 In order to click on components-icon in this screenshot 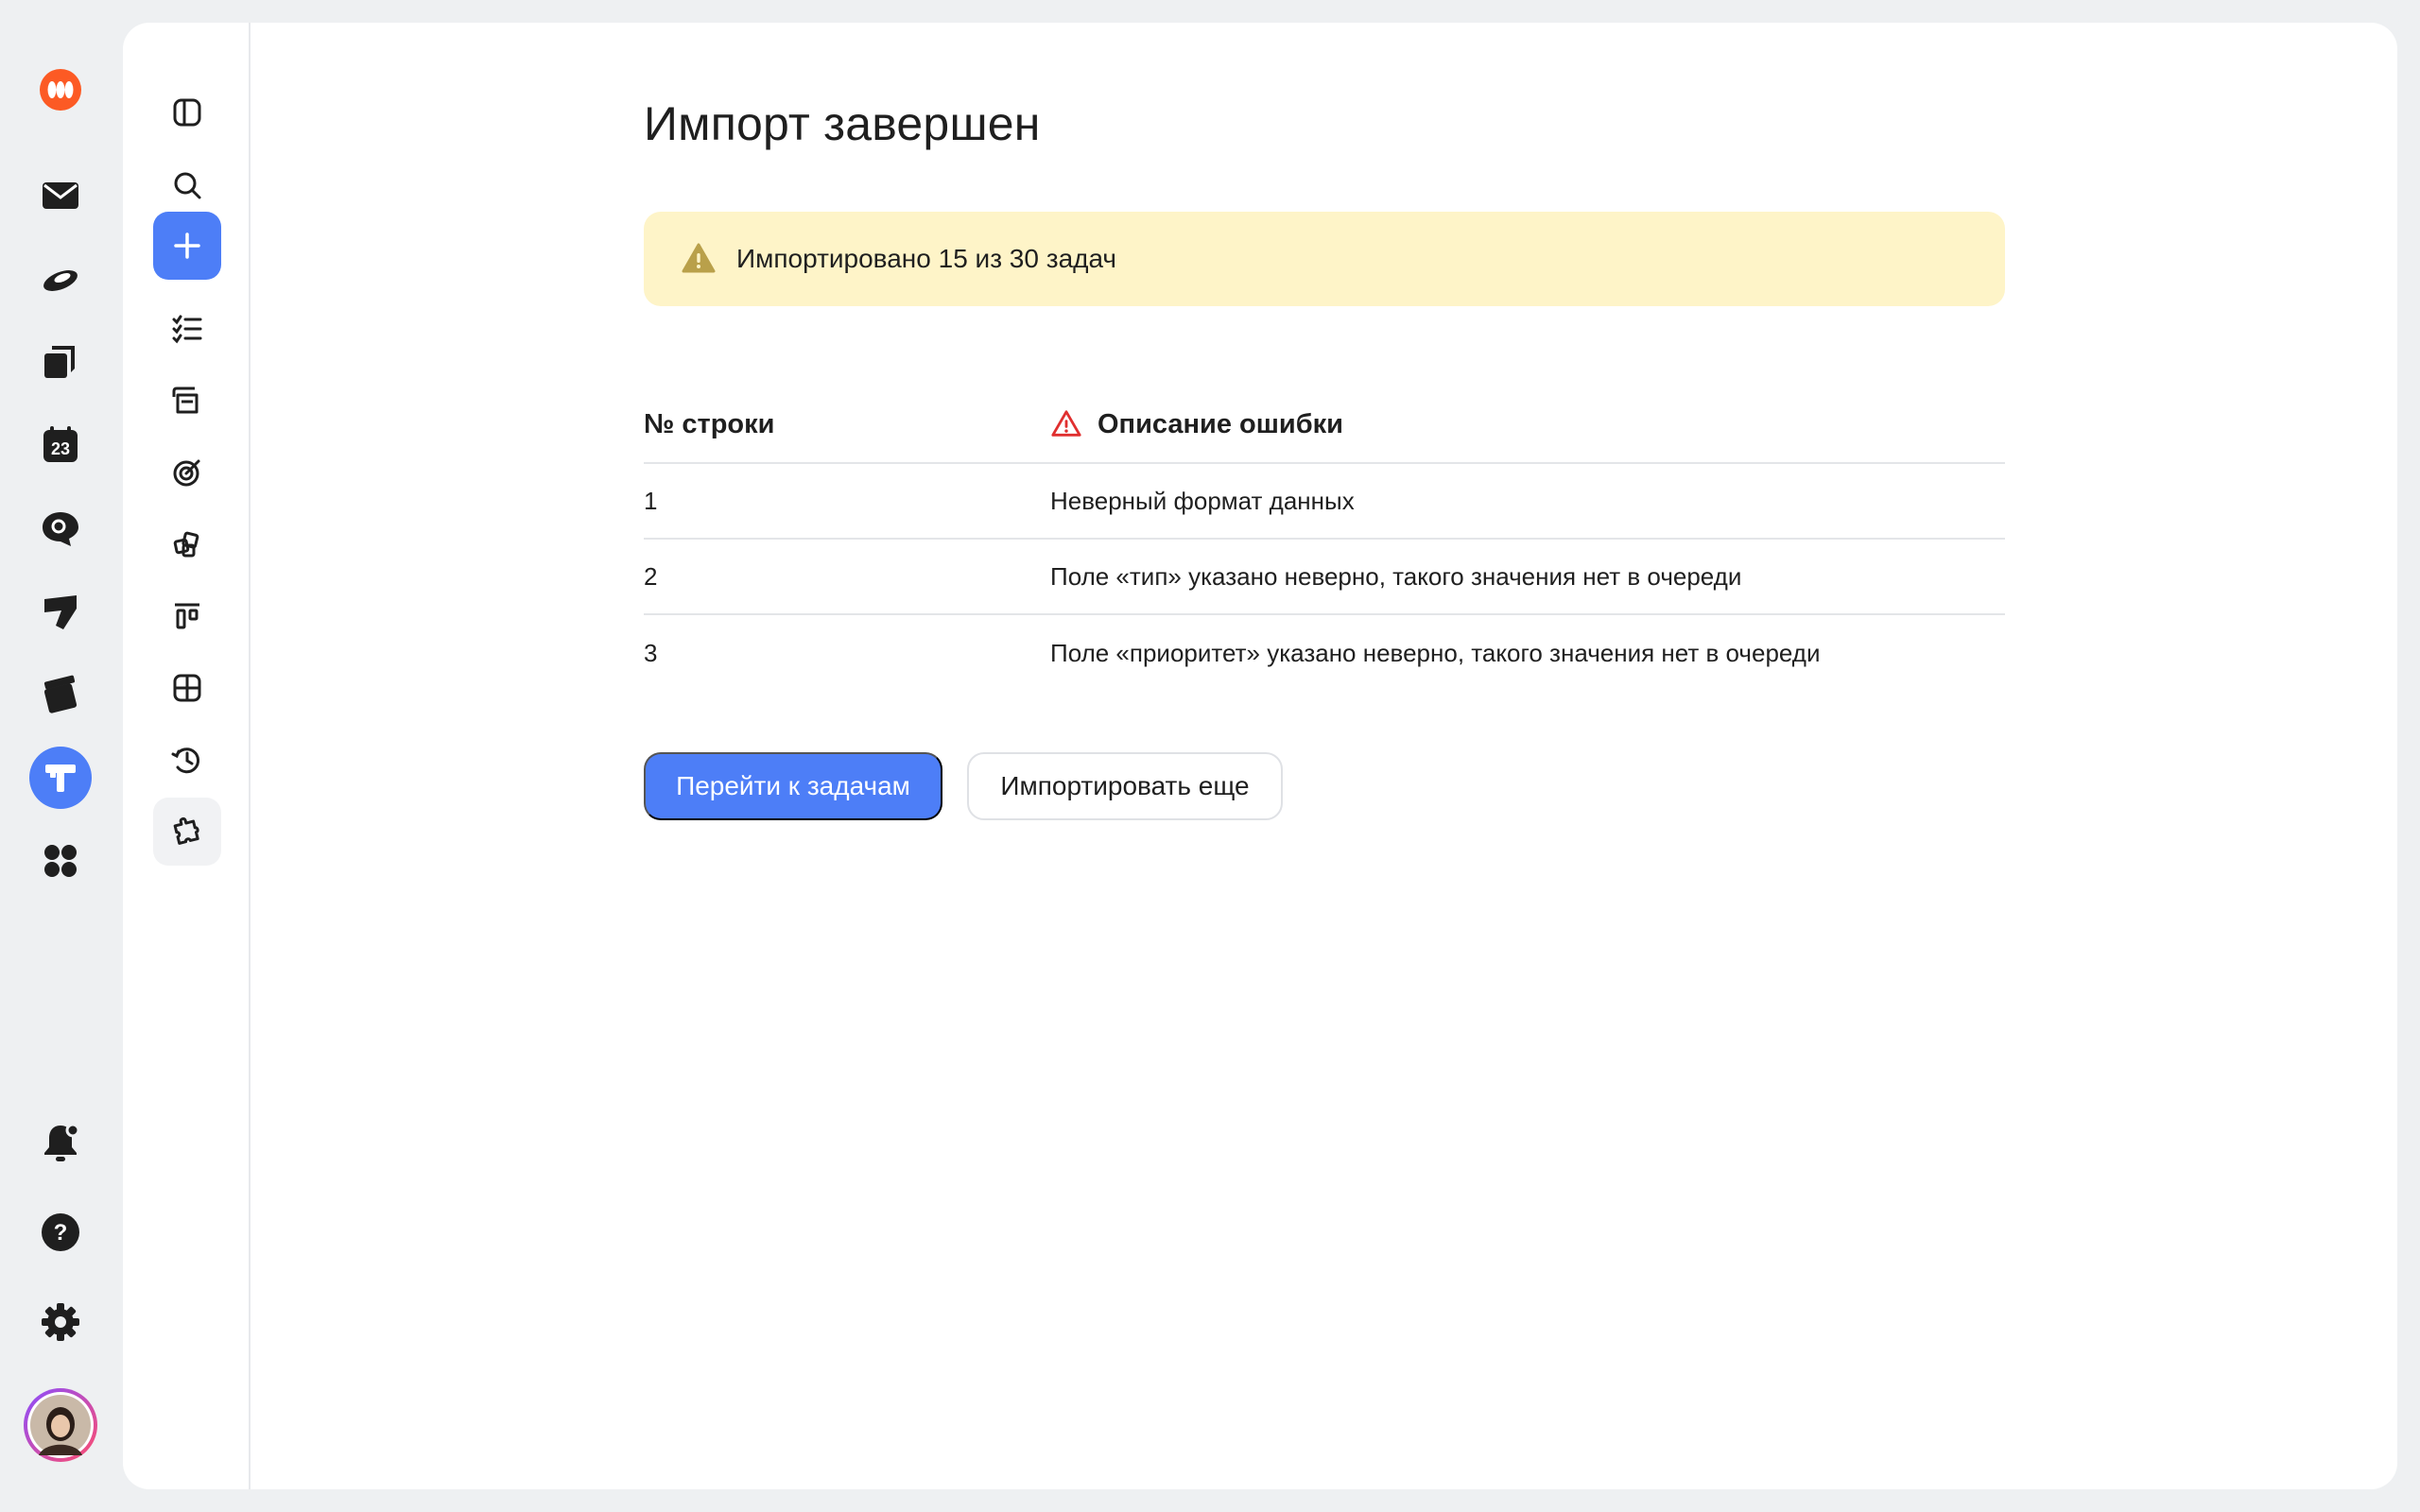, I will do `click(187, 544)`.